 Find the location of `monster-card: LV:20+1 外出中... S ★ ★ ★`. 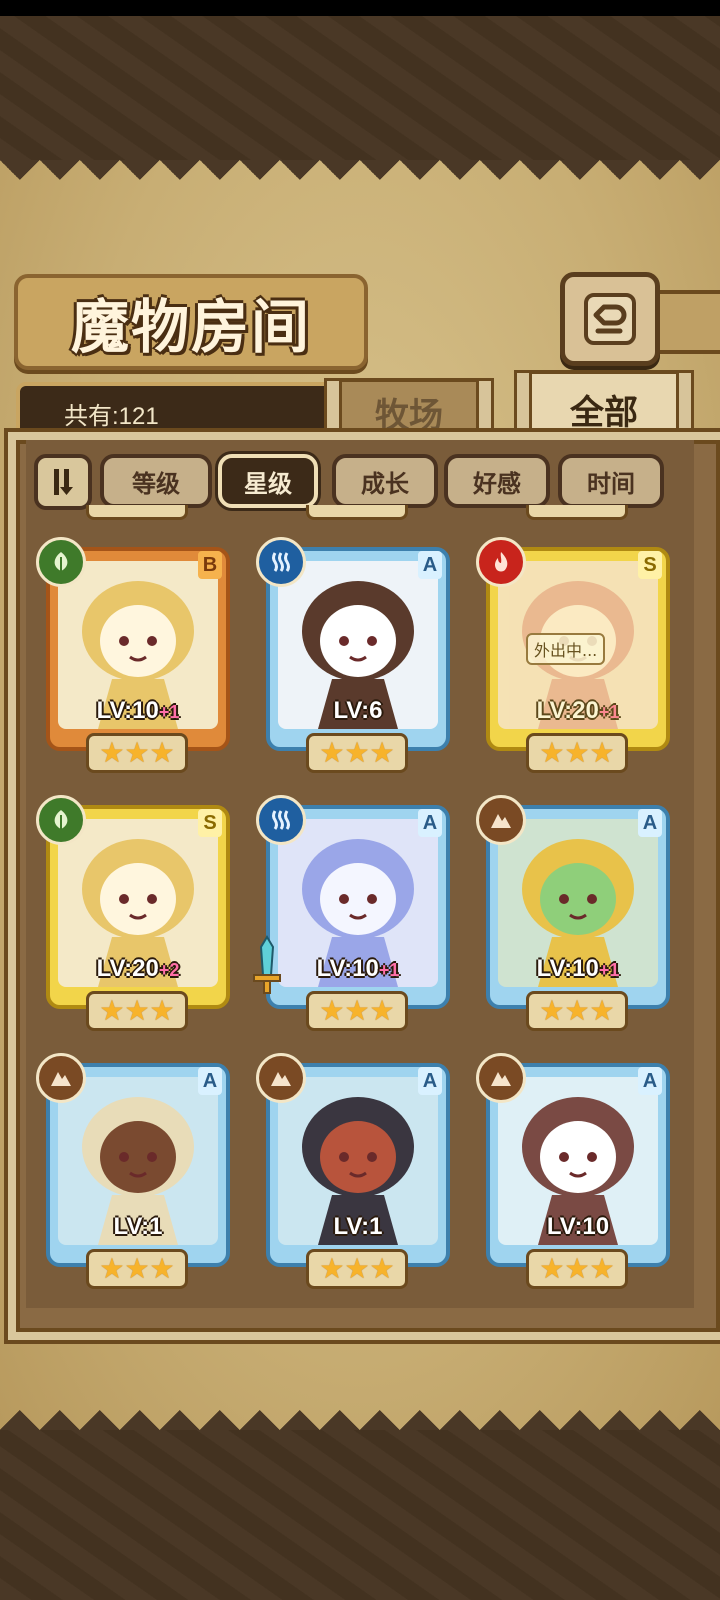

monster-card: LV:20+1 外出中... S ★ ★ ★ is located at coordinates (574, 655).